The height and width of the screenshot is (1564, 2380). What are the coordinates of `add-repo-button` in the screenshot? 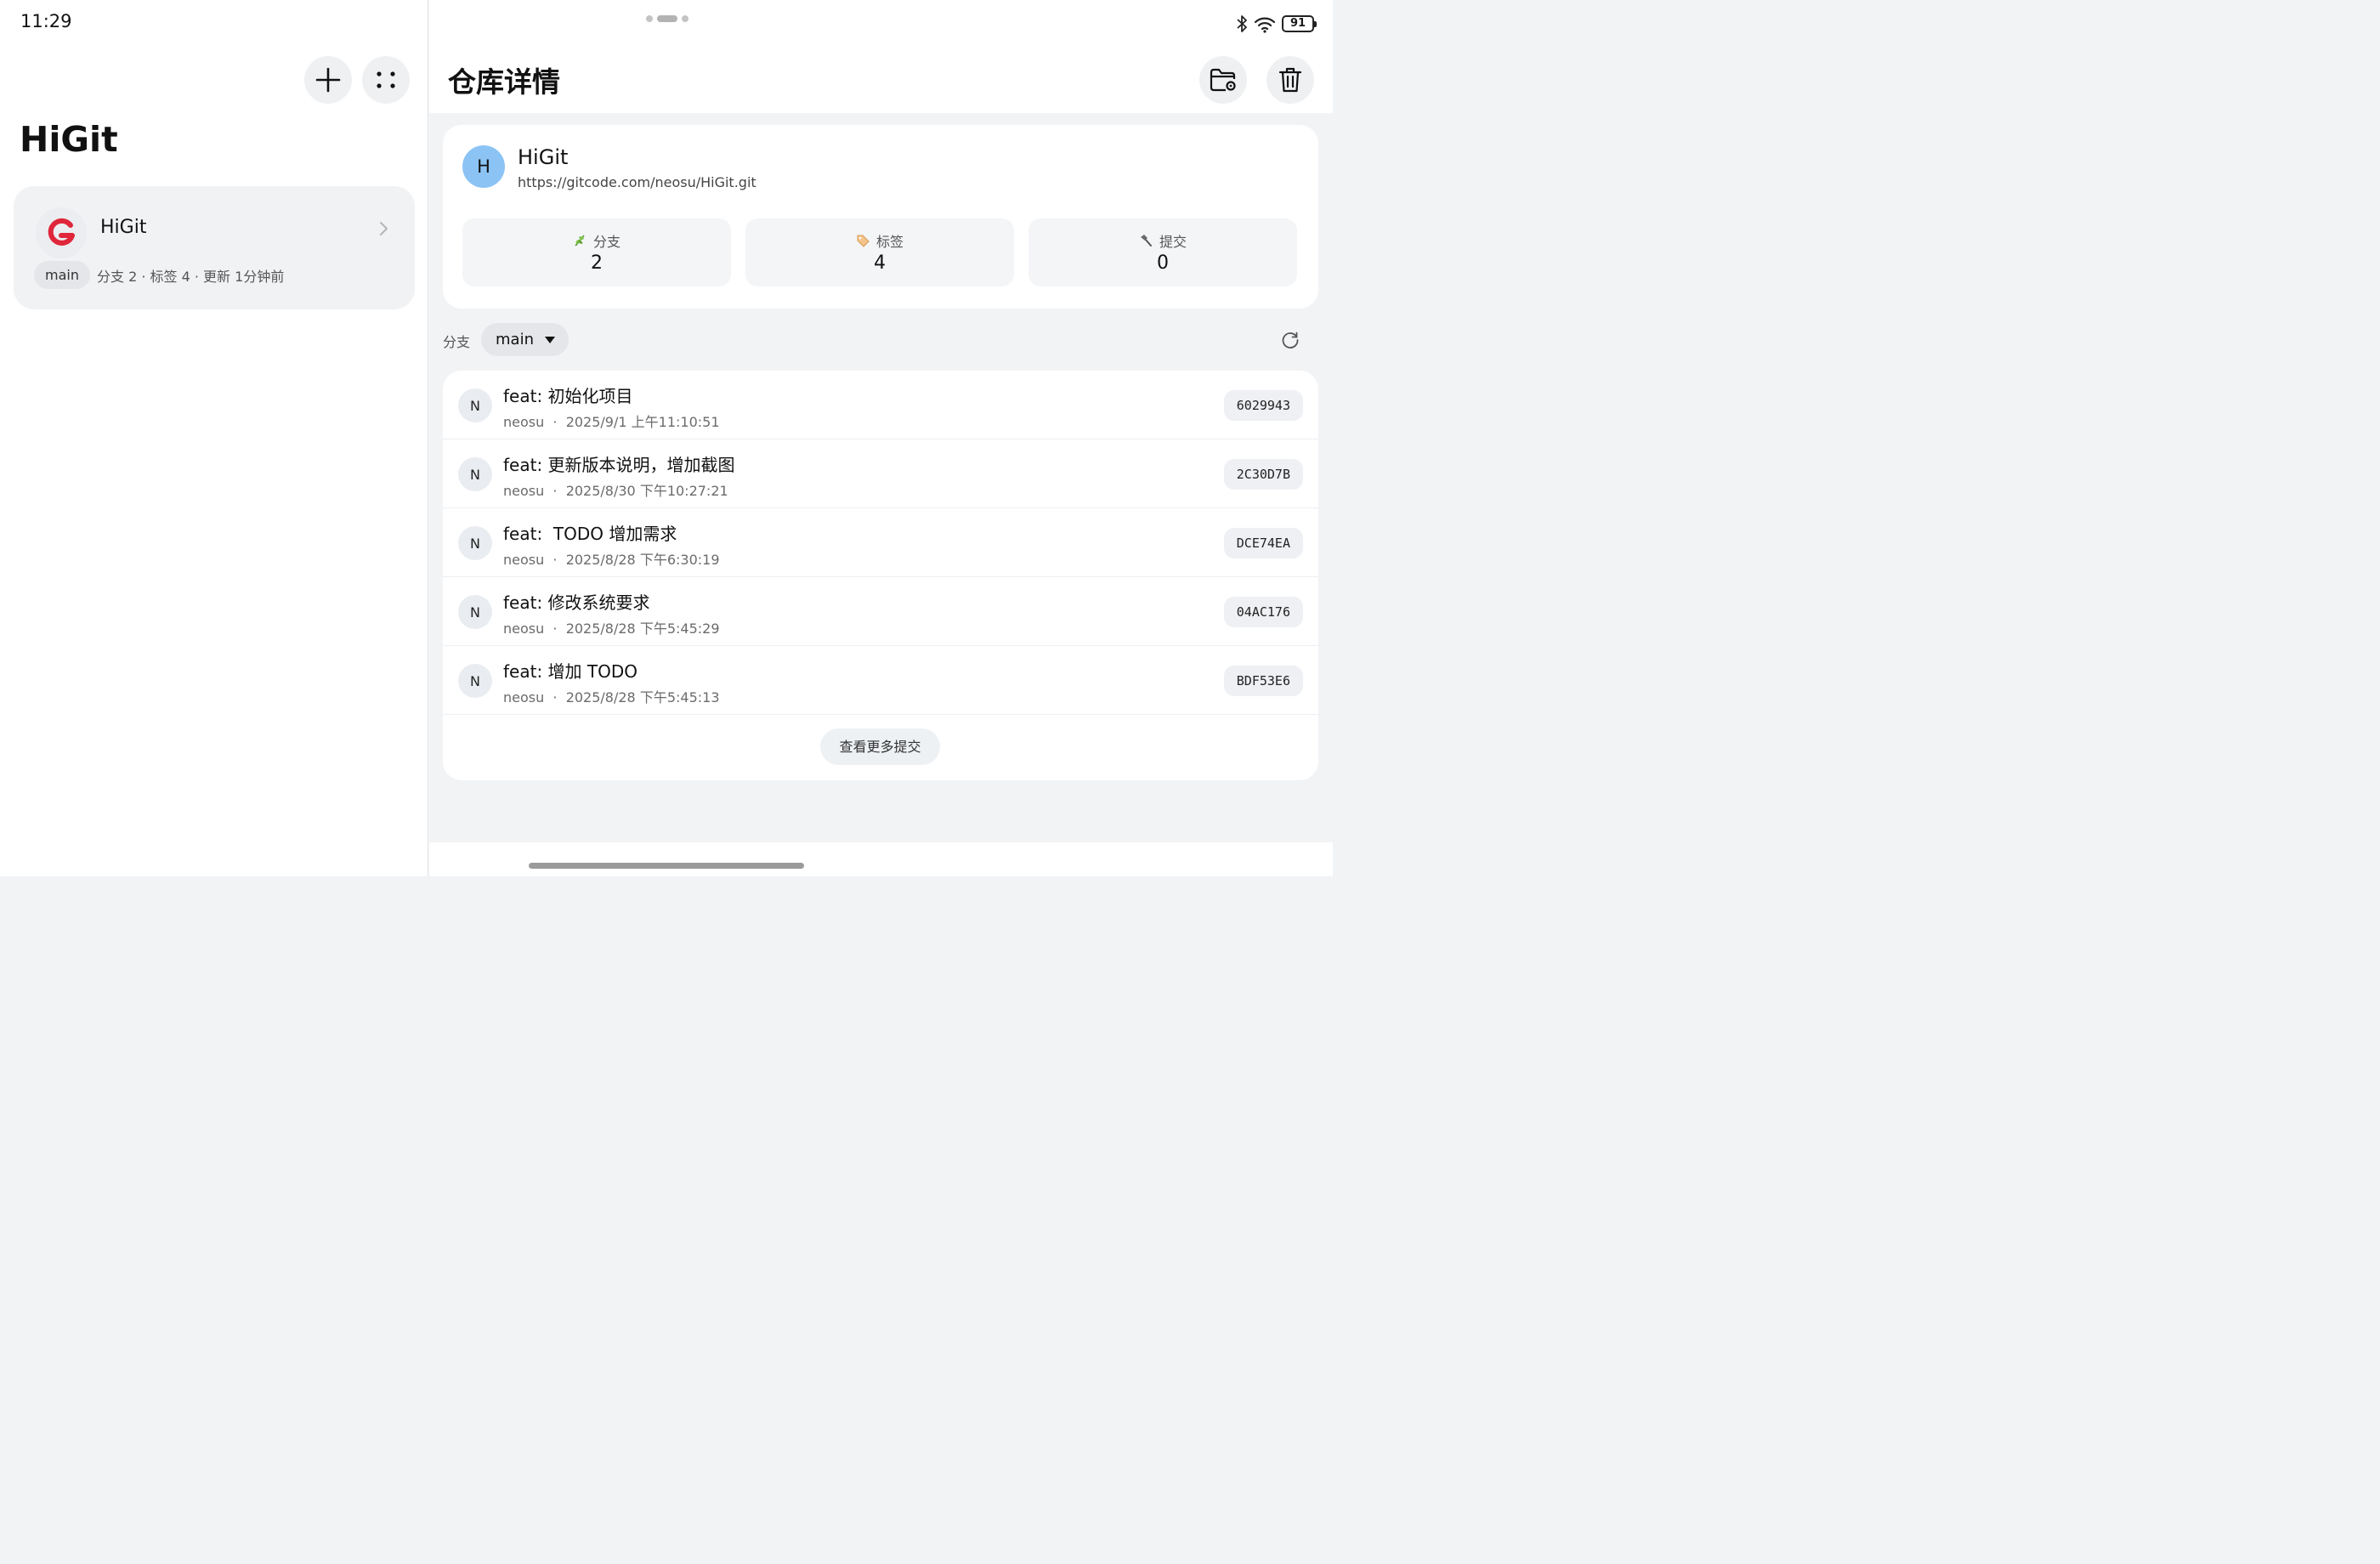 It's located at (328, 80).